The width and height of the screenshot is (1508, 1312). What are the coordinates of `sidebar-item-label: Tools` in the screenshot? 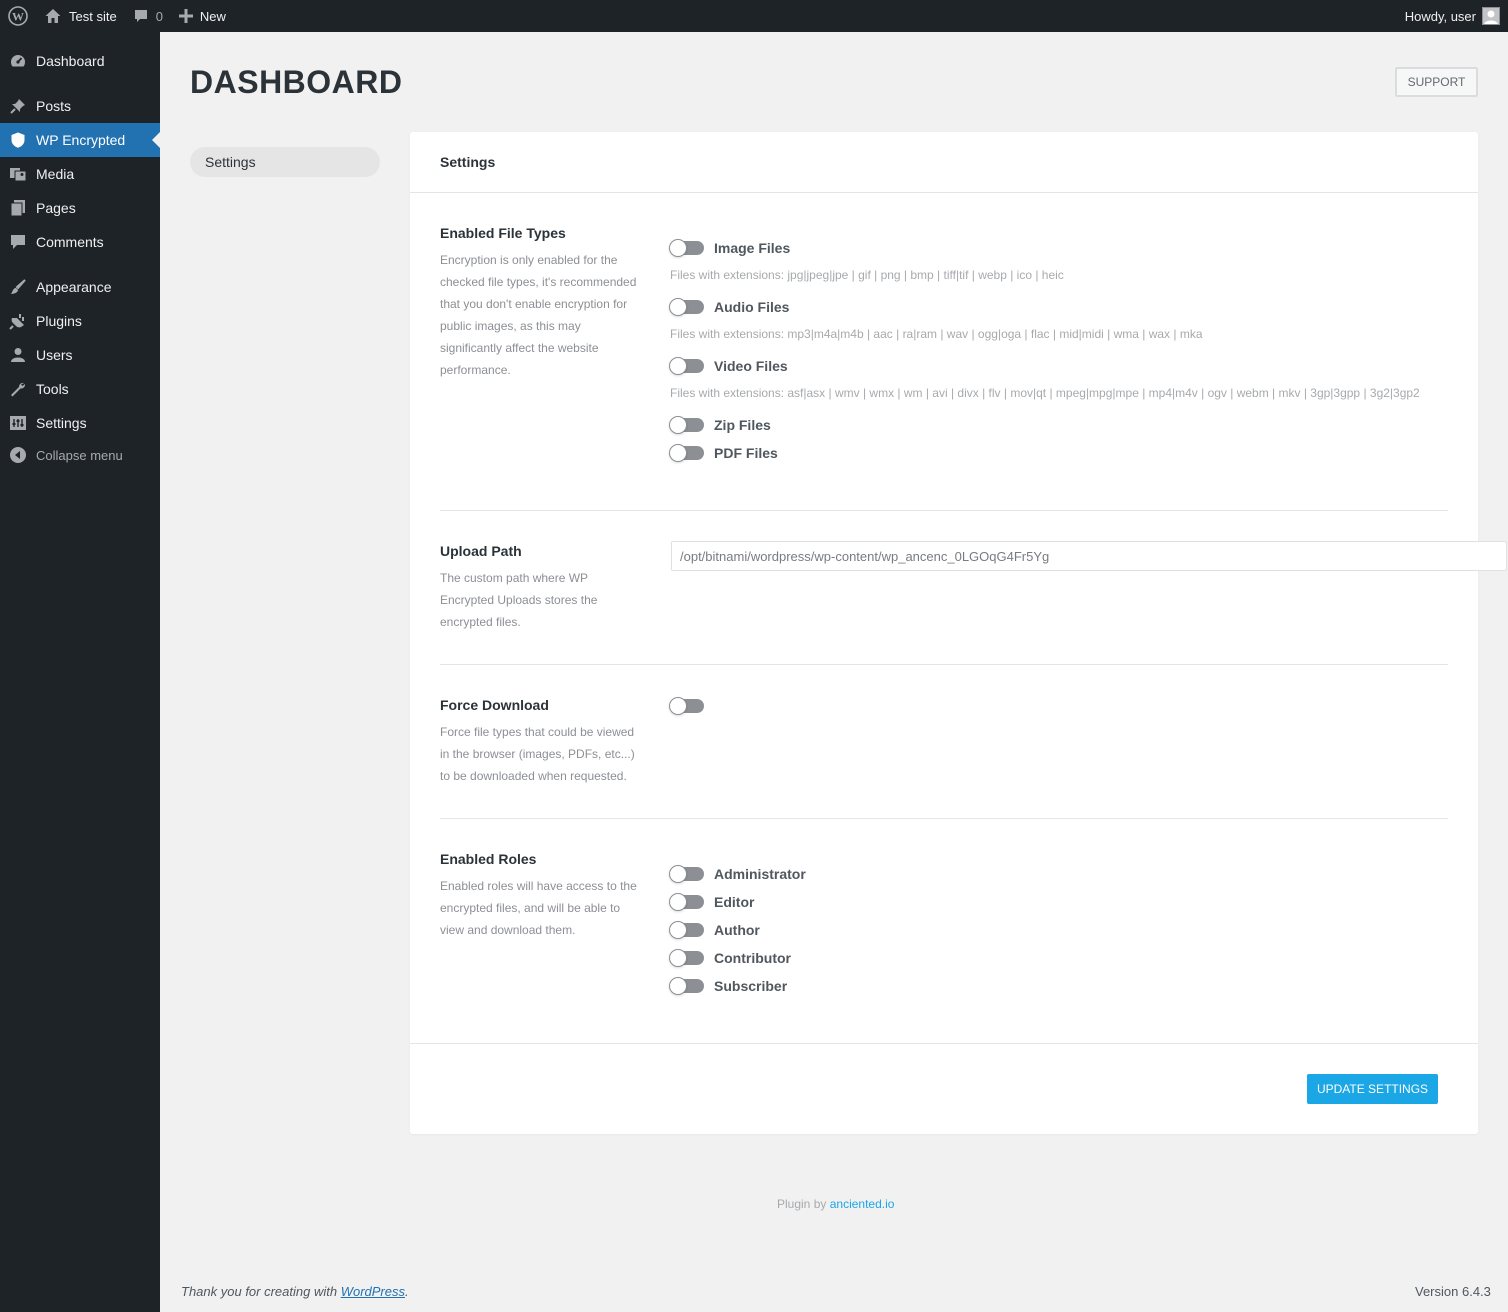 It's located at (52, 389).